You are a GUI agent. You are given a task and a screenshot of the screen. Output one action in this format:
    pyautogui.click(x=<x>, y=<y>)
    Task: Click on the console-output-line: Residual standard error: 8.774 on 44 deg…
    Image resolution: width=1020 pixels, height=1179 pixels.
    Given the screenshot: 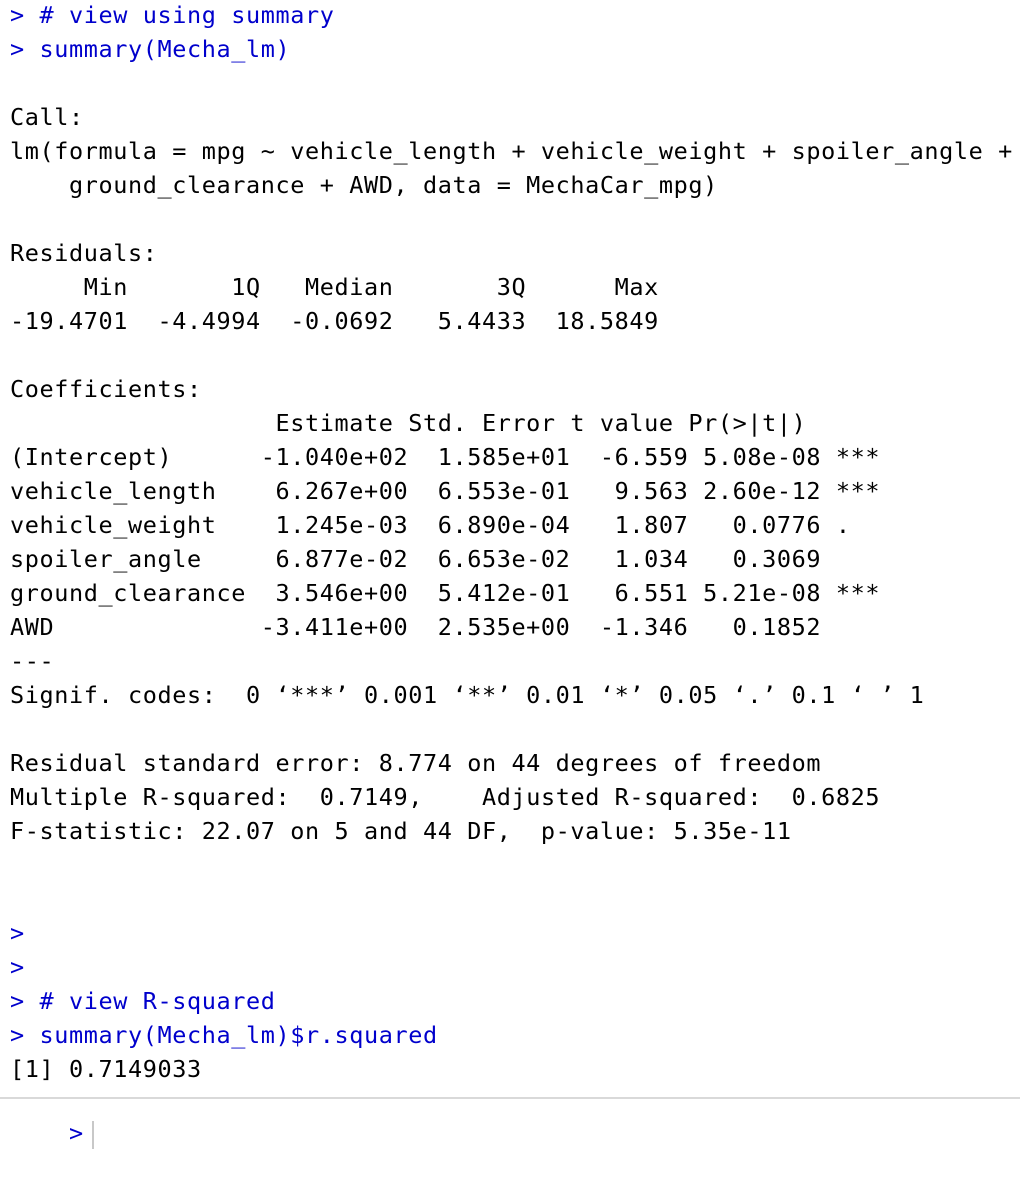 What is the action you would take?
    pyautogui.click(x=416, y=763)
    